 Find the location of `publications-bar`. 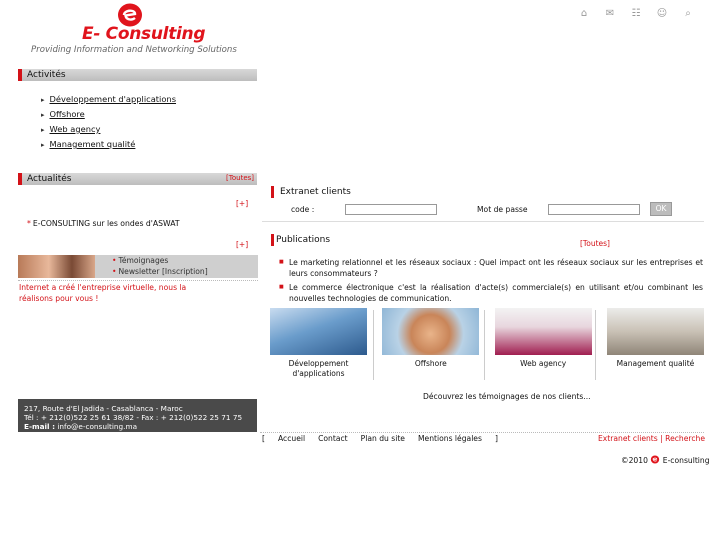

publications-bar is located at coordinates (272, 240).